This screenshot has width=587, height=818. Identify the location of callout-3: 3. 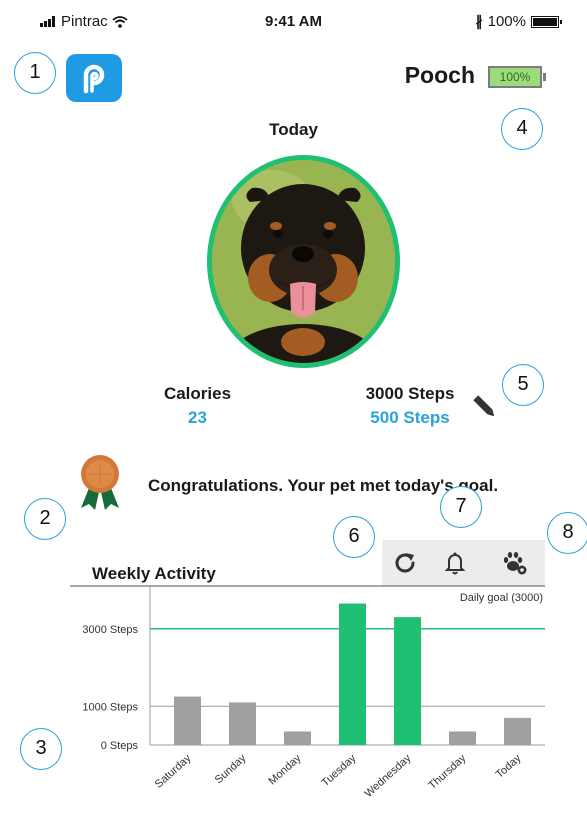
(41, 749).